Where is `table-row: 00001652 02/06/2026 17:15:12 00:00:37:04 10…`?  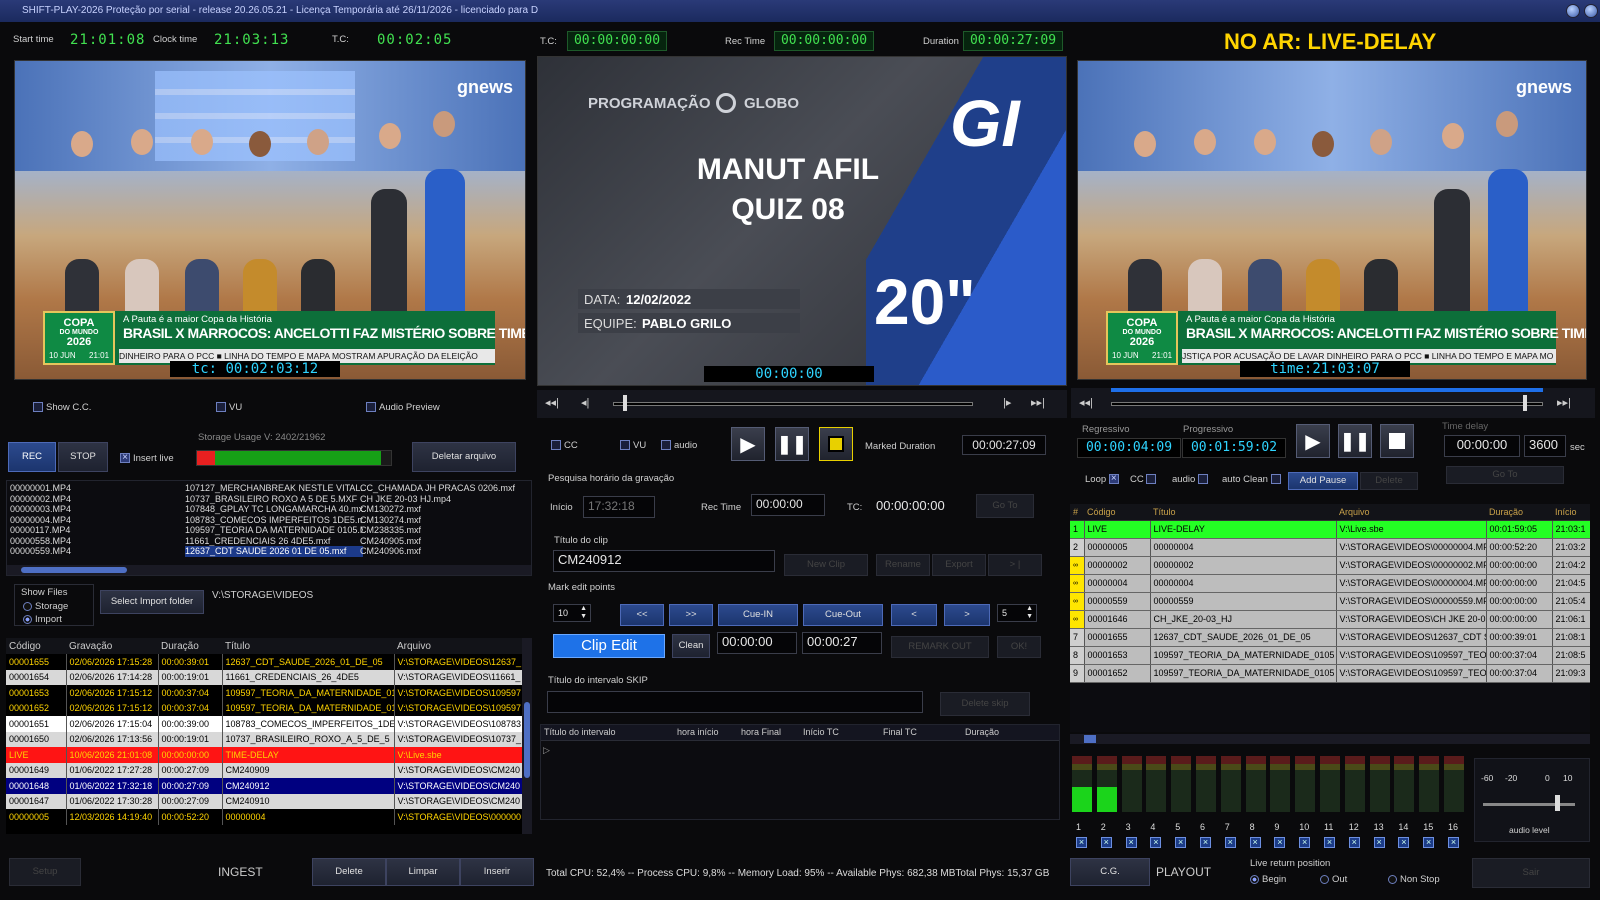
table-row: 00001652 02/06/2026 17:15:12 00:00:37:04 10… is located at coordinates (264, 708).